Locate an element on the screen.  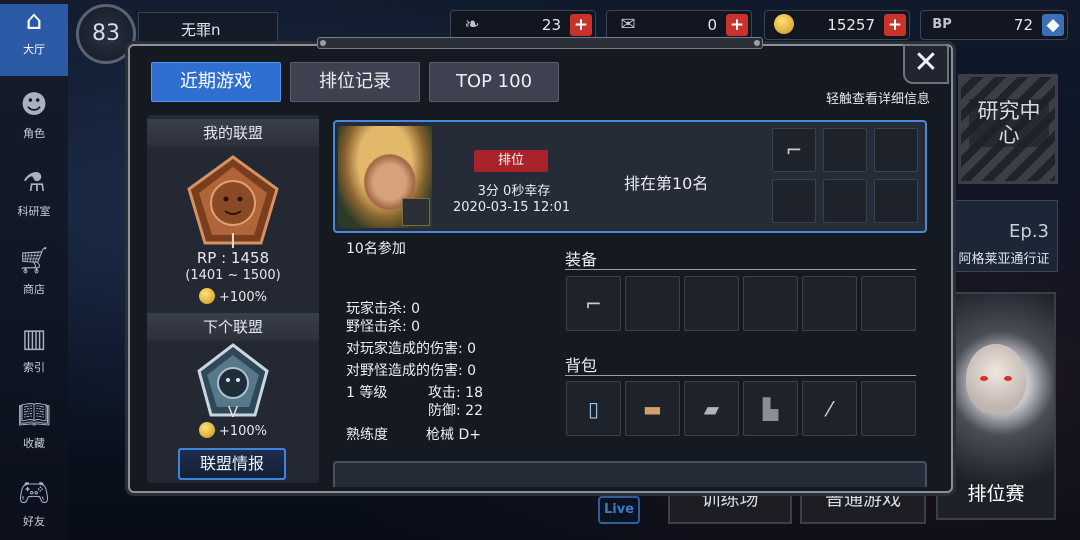
nav-item-shop: 🛒︎ 商店 is located at coordinates (34, 270).